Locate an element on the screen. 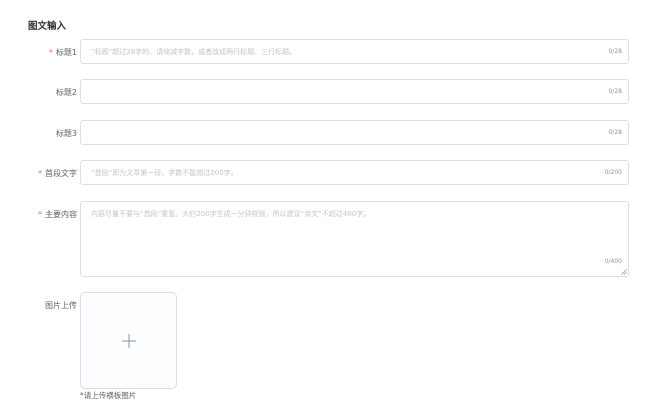 This screenshot has height=407, width=649. main-content-counter: 0/400 is located at coordinates (613, 261).